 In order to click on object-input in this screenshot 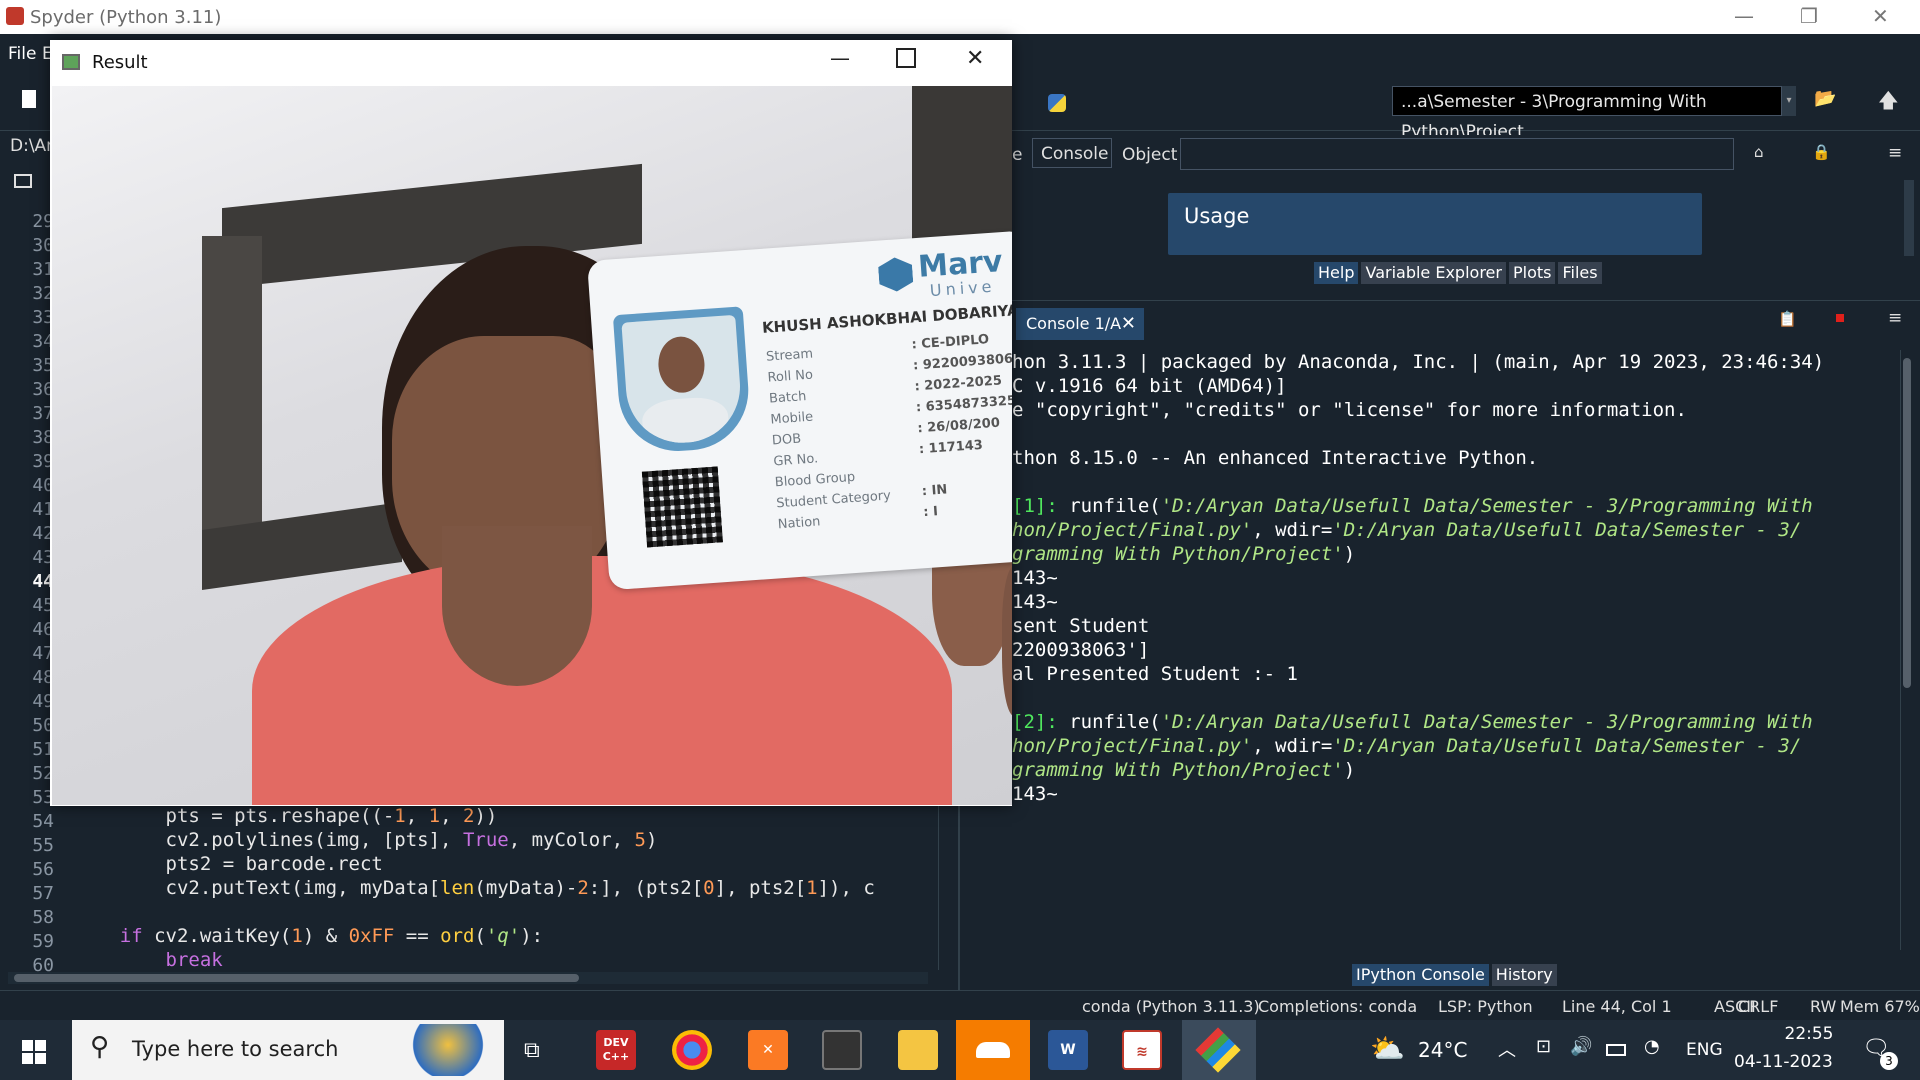, I will do `click(1457, 154)`.